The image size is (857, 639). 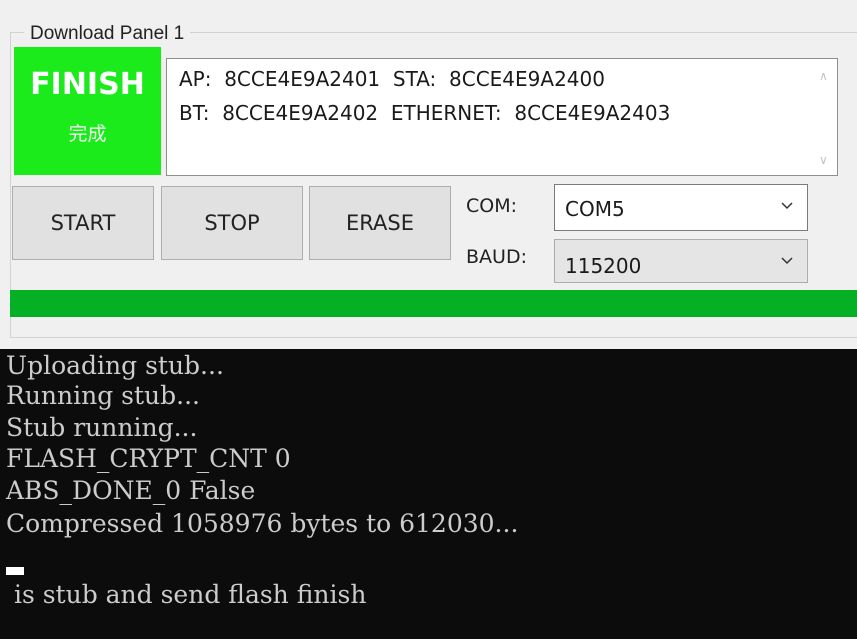 I want to click on panel-title: Download Panel 1, so click(x=107, y=34).